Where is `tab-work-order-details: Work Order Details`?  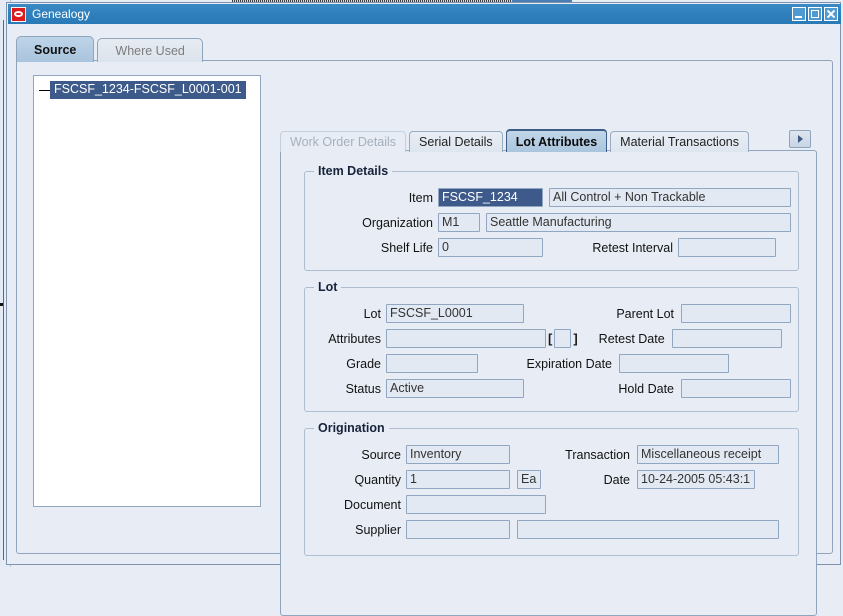
tab-work-order-details: Work Order Details is located at coordinates (343, 141).